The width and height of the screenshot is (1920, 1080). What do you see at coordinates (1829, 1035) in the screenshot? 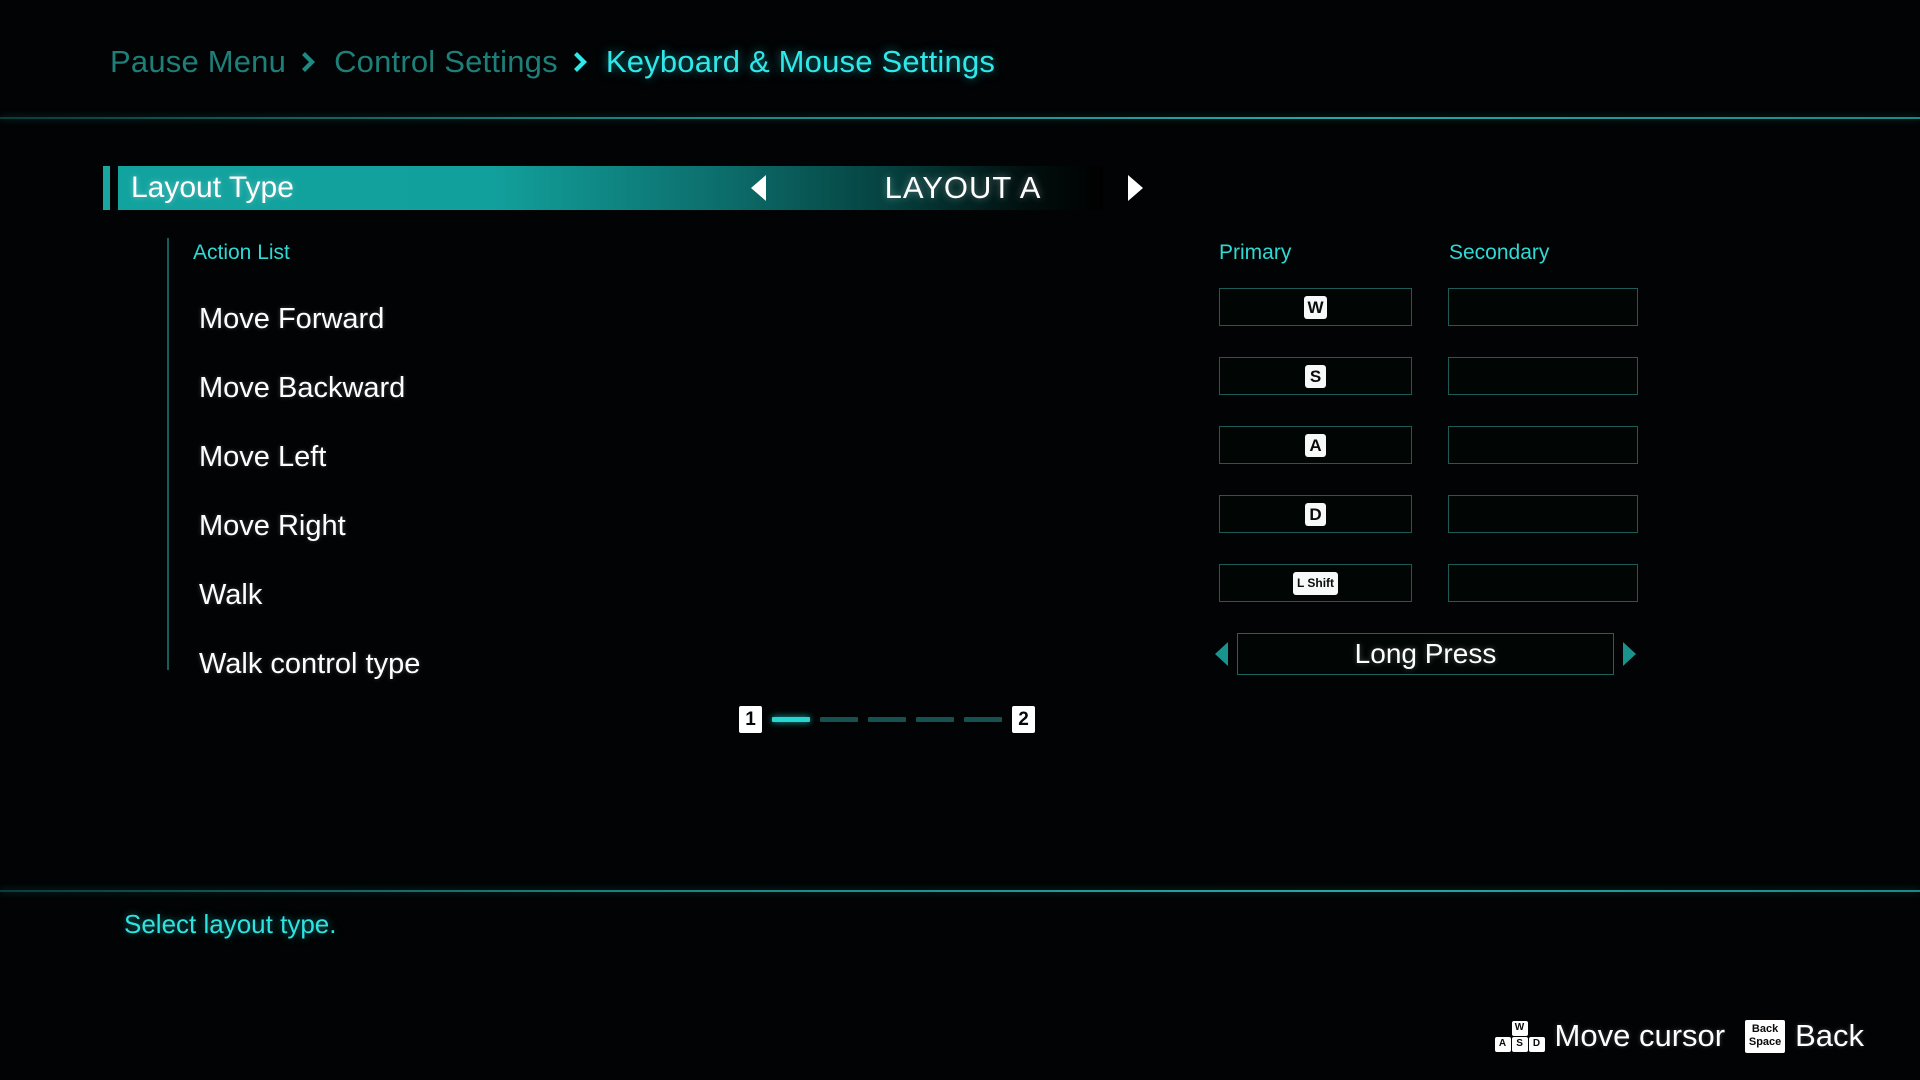
I see `hint-label-back: Back` at bounding box center [1829, 1035].